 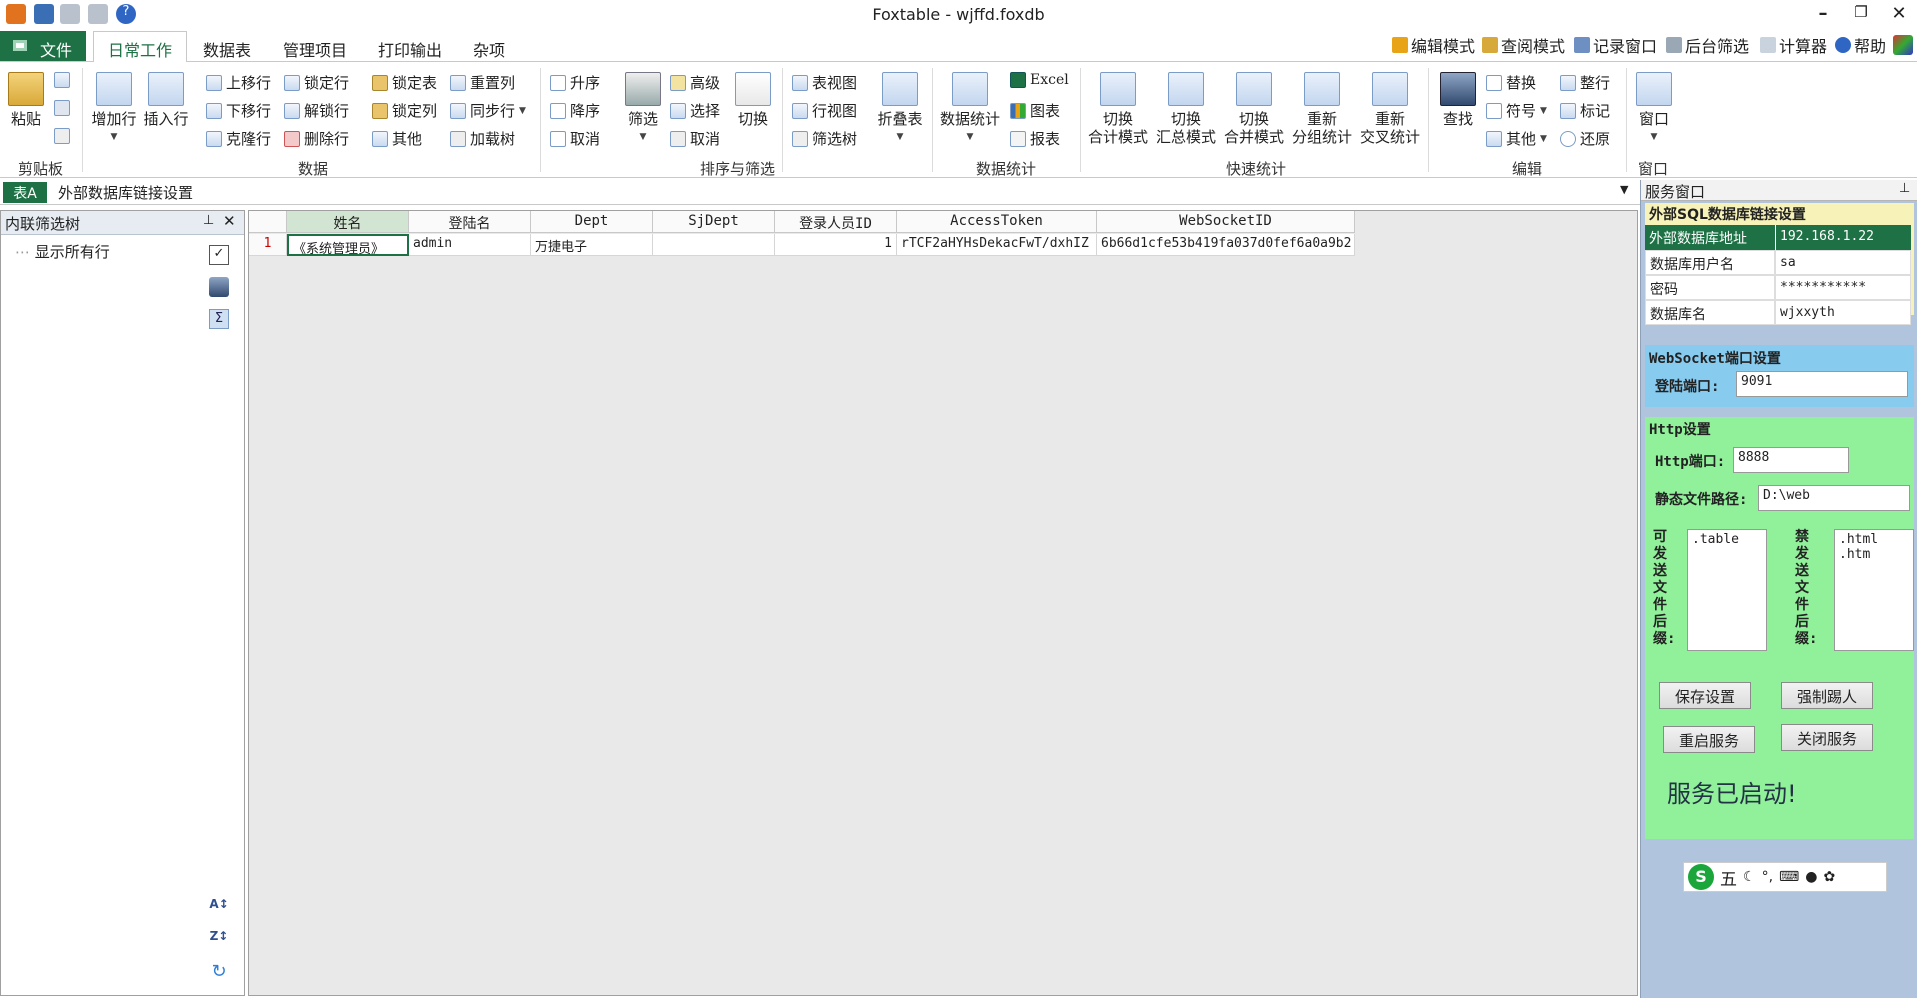 I want to click on replace-button: 替换, so click(x=1511, y=82).